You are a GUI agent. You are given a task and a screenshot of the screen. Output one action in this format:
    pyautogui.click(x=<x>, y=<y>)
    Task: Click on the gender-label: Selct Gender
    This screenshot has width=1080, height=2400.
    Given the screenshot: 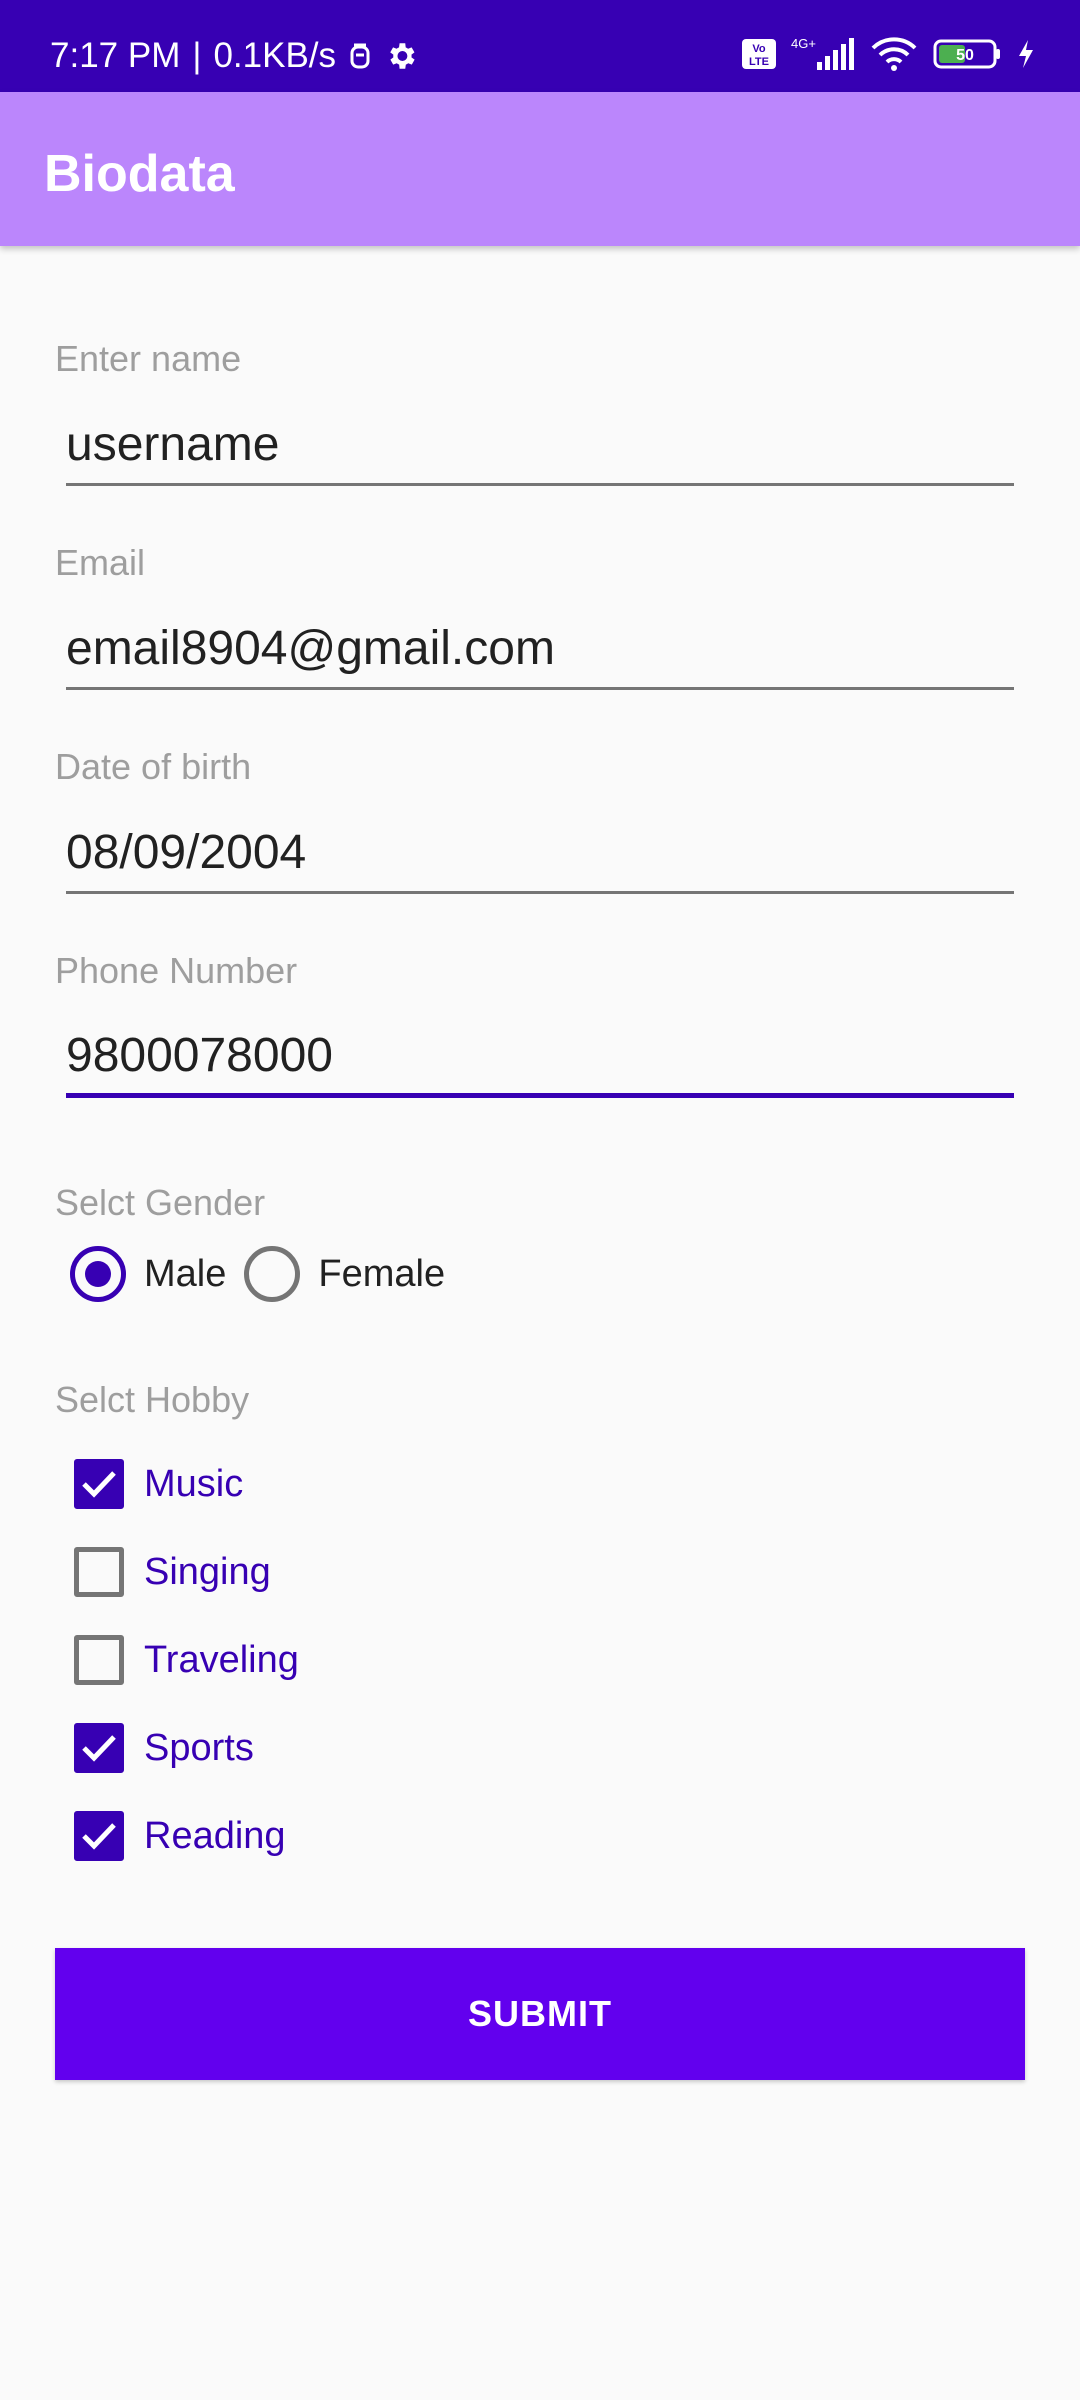 What is the action you would take?
    pyautogui.click(x=160, y=1202)
    